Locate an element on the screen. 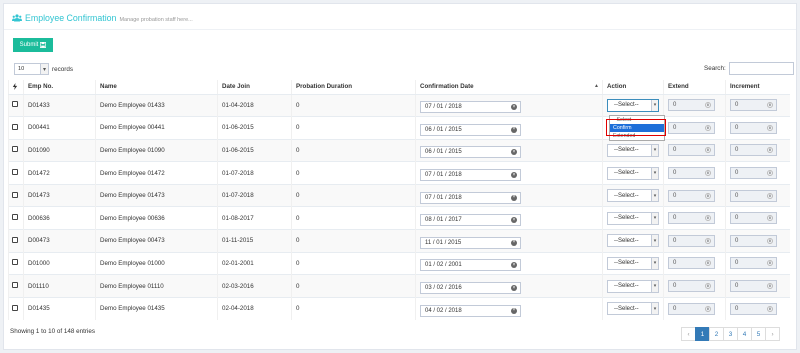  search-input is located at coordinates (761, 68).